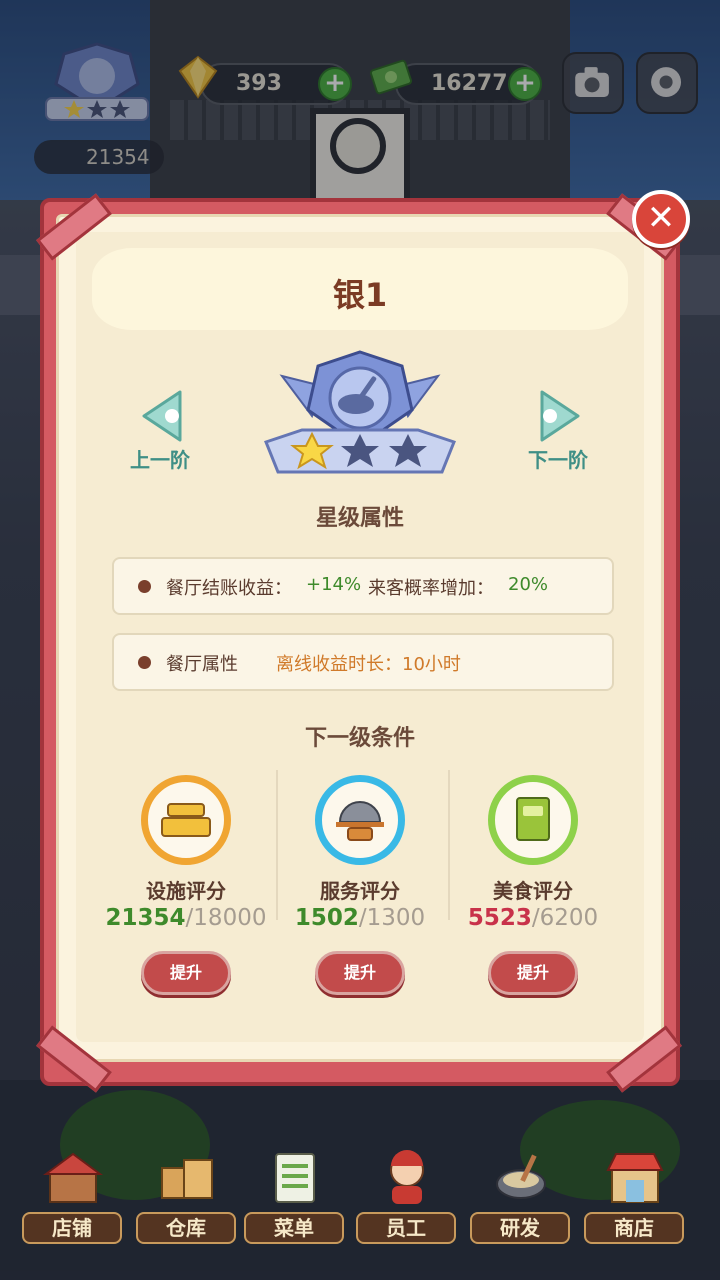  What do you see at coordinates (431, 588) in the screenshot?
I see `guest-rate-label: 来客概率增加：` at bounding box center [431, 588].